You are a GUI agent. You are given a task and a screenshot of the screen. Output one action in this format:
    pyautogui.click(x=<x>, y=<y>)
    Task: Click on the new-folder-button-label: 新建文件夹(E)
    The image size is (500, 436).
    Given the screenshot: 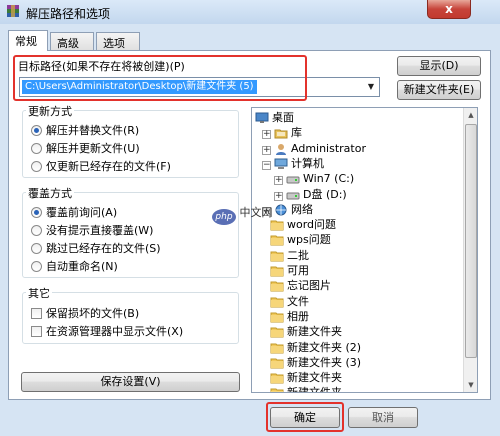 What is the action you would take?
    pyautogui.click(x=439, y=89)
    